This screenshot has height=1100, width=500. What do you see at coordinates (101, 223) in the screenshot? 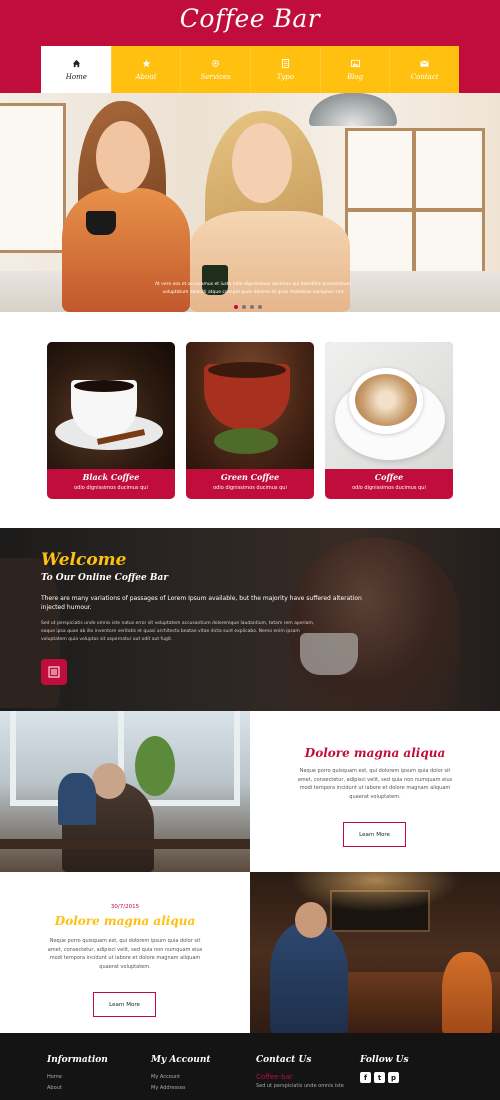
I see `coffee-mug-left` at bounding box center [101, 223].